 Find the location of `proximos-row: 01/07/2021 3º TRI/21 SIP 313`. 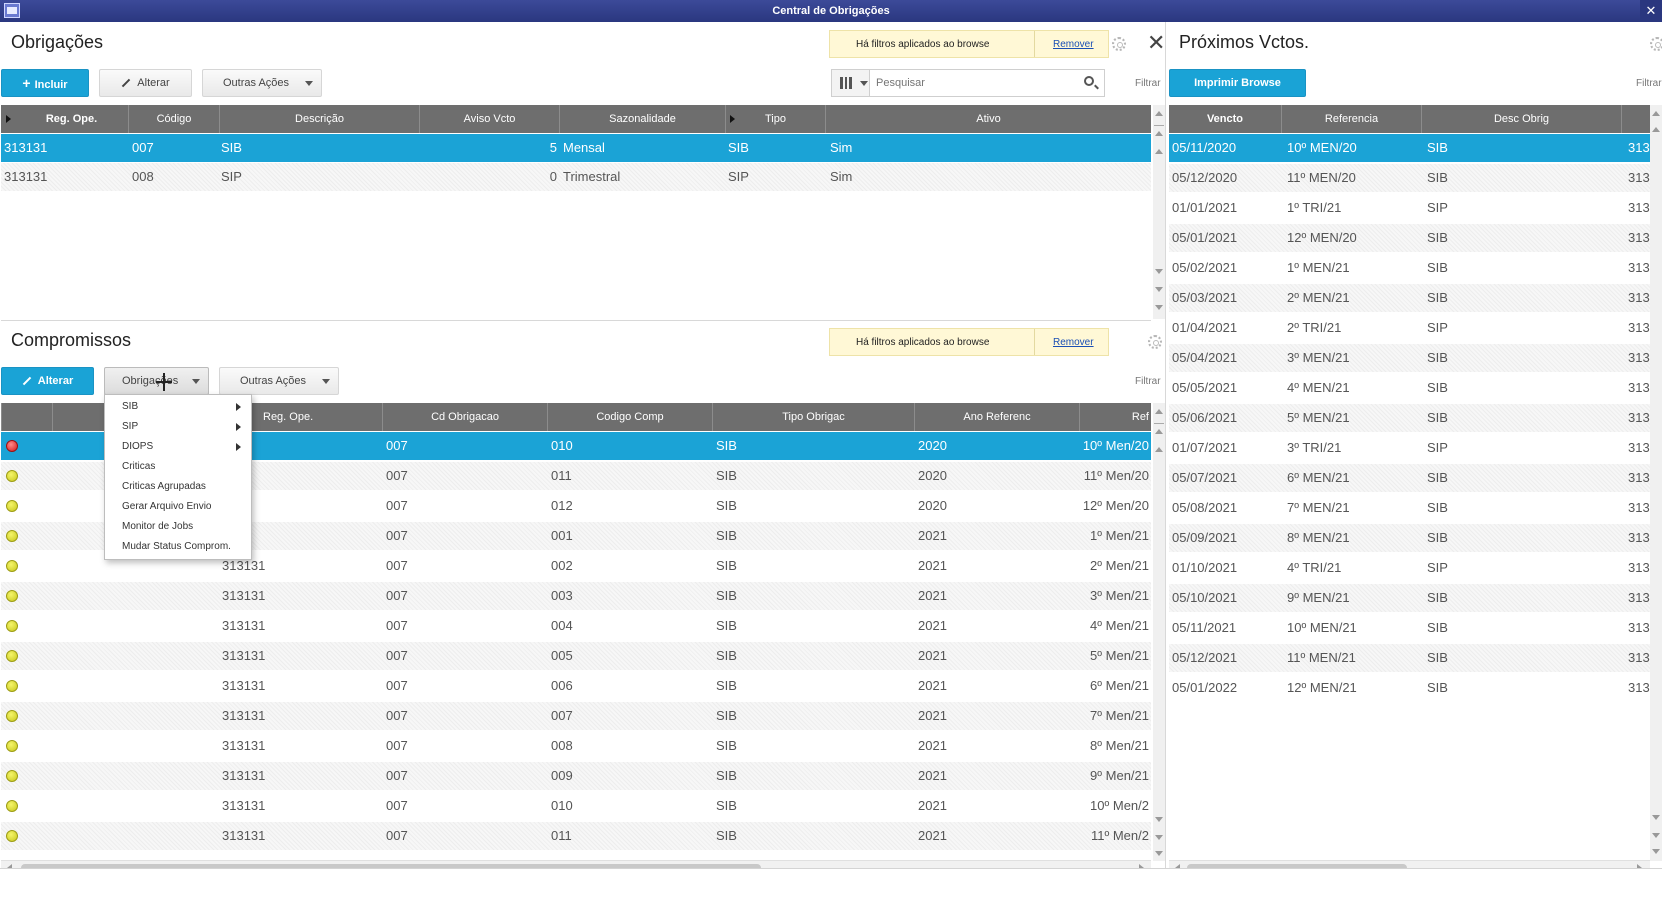

proximos-row: 01/07/2021 3º TRI/21 SIP 313 is located at coordinates (1409, 448).